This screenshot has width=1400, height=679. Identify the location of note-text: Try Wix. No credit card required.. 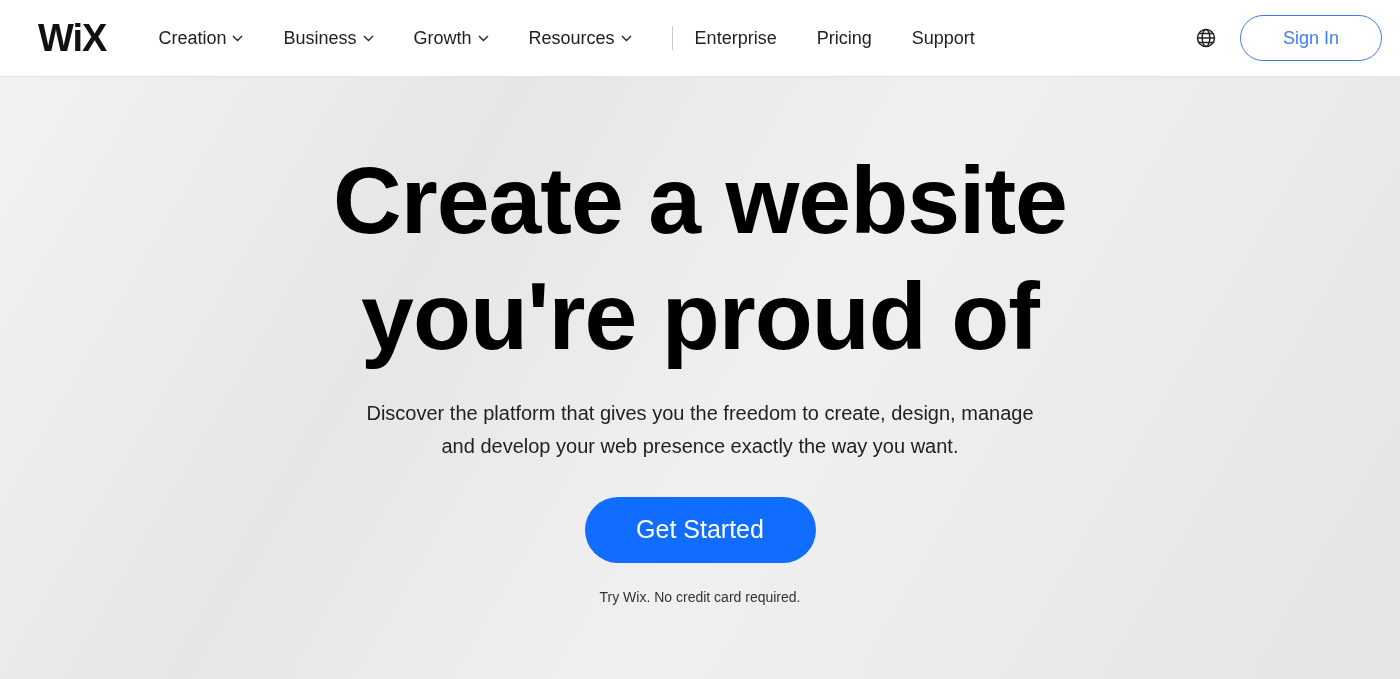
(700, 597).